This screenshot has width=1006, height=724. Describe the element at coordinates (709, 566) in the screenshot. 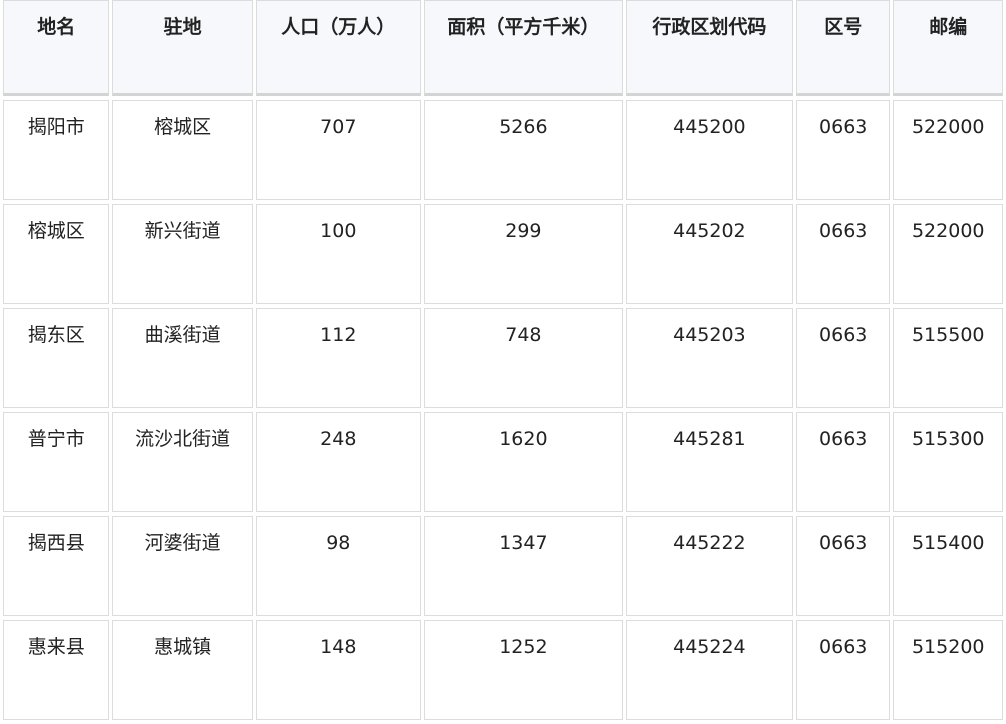

I see `cell-division-code: 445222` at that location.